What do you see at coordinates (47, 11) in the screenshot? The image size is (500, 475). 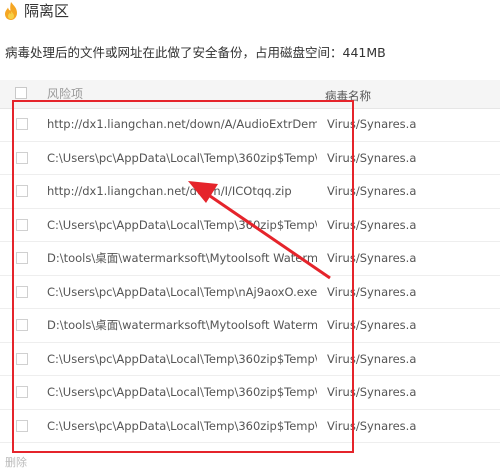 I see `window-title: 隔离区` at bounding box center [47, 11].